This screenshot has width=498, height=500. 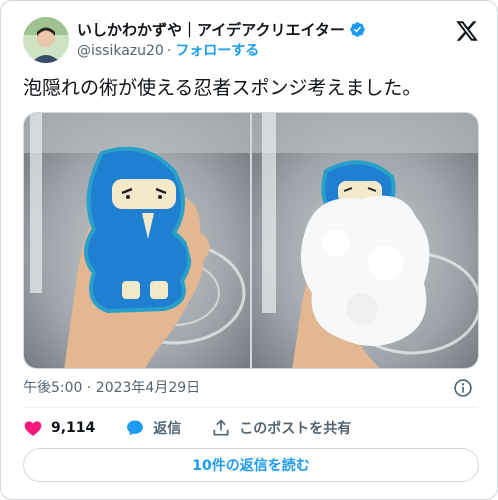 I want to click on verified-badge-icon, so click(x=357, y=29).